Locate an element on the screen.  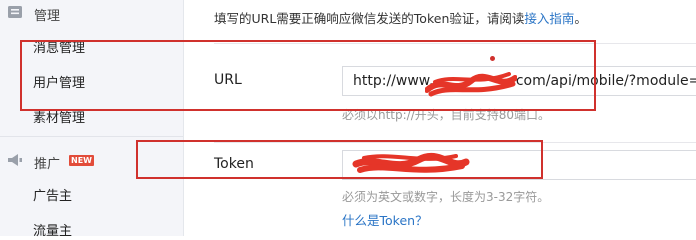
notice-text: 填写的URL需要正确响应微信发送的Token验证，请阅读接入指南。 is located at coordinates (400, 17).